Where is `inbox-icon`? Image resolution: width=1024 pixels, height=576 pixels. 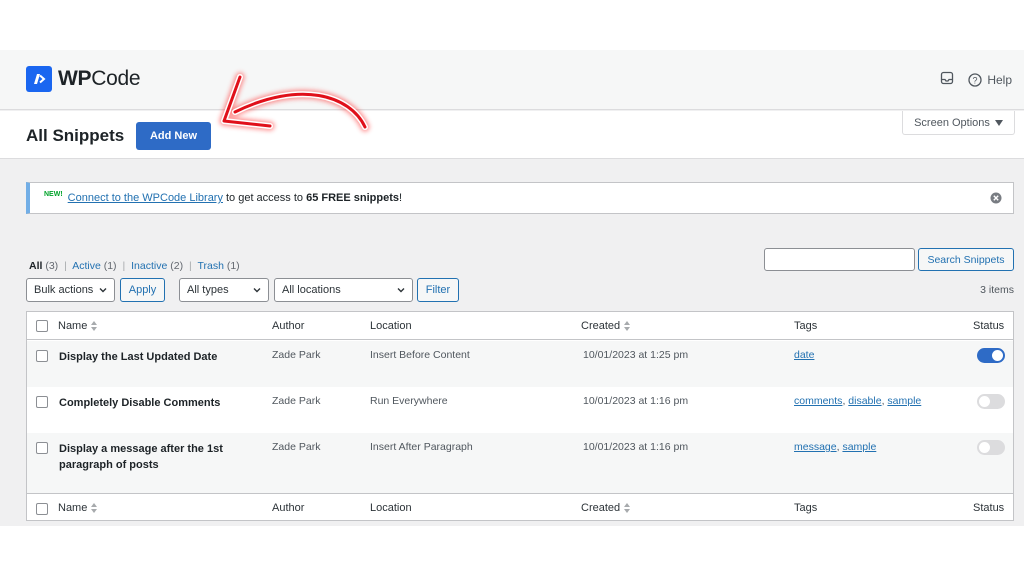
inbox-icon is located at coordinates (947, 79).